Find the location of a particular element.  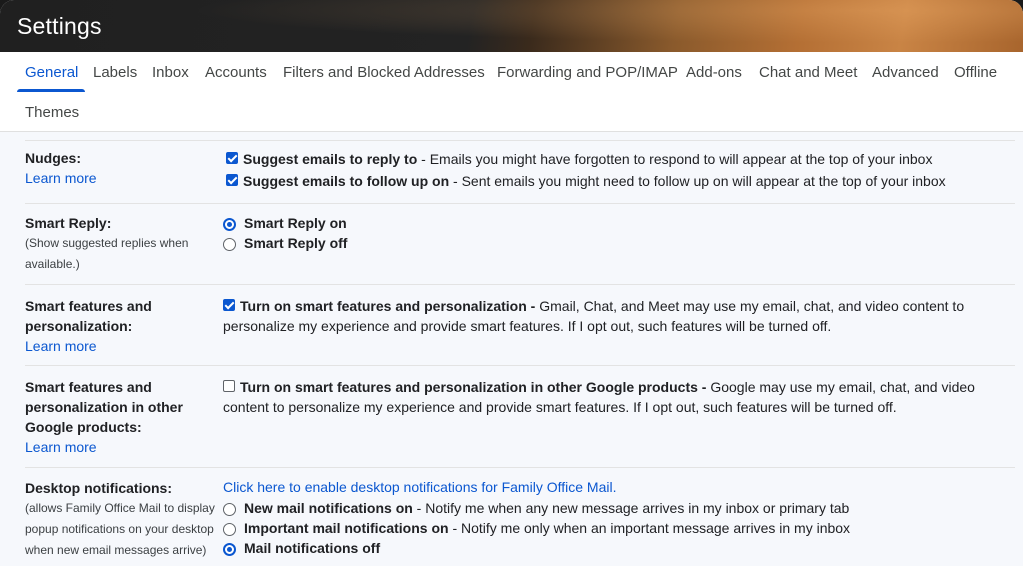

smart-features-other-learn-more-link: Learn more is located at coordinates (61, 447).